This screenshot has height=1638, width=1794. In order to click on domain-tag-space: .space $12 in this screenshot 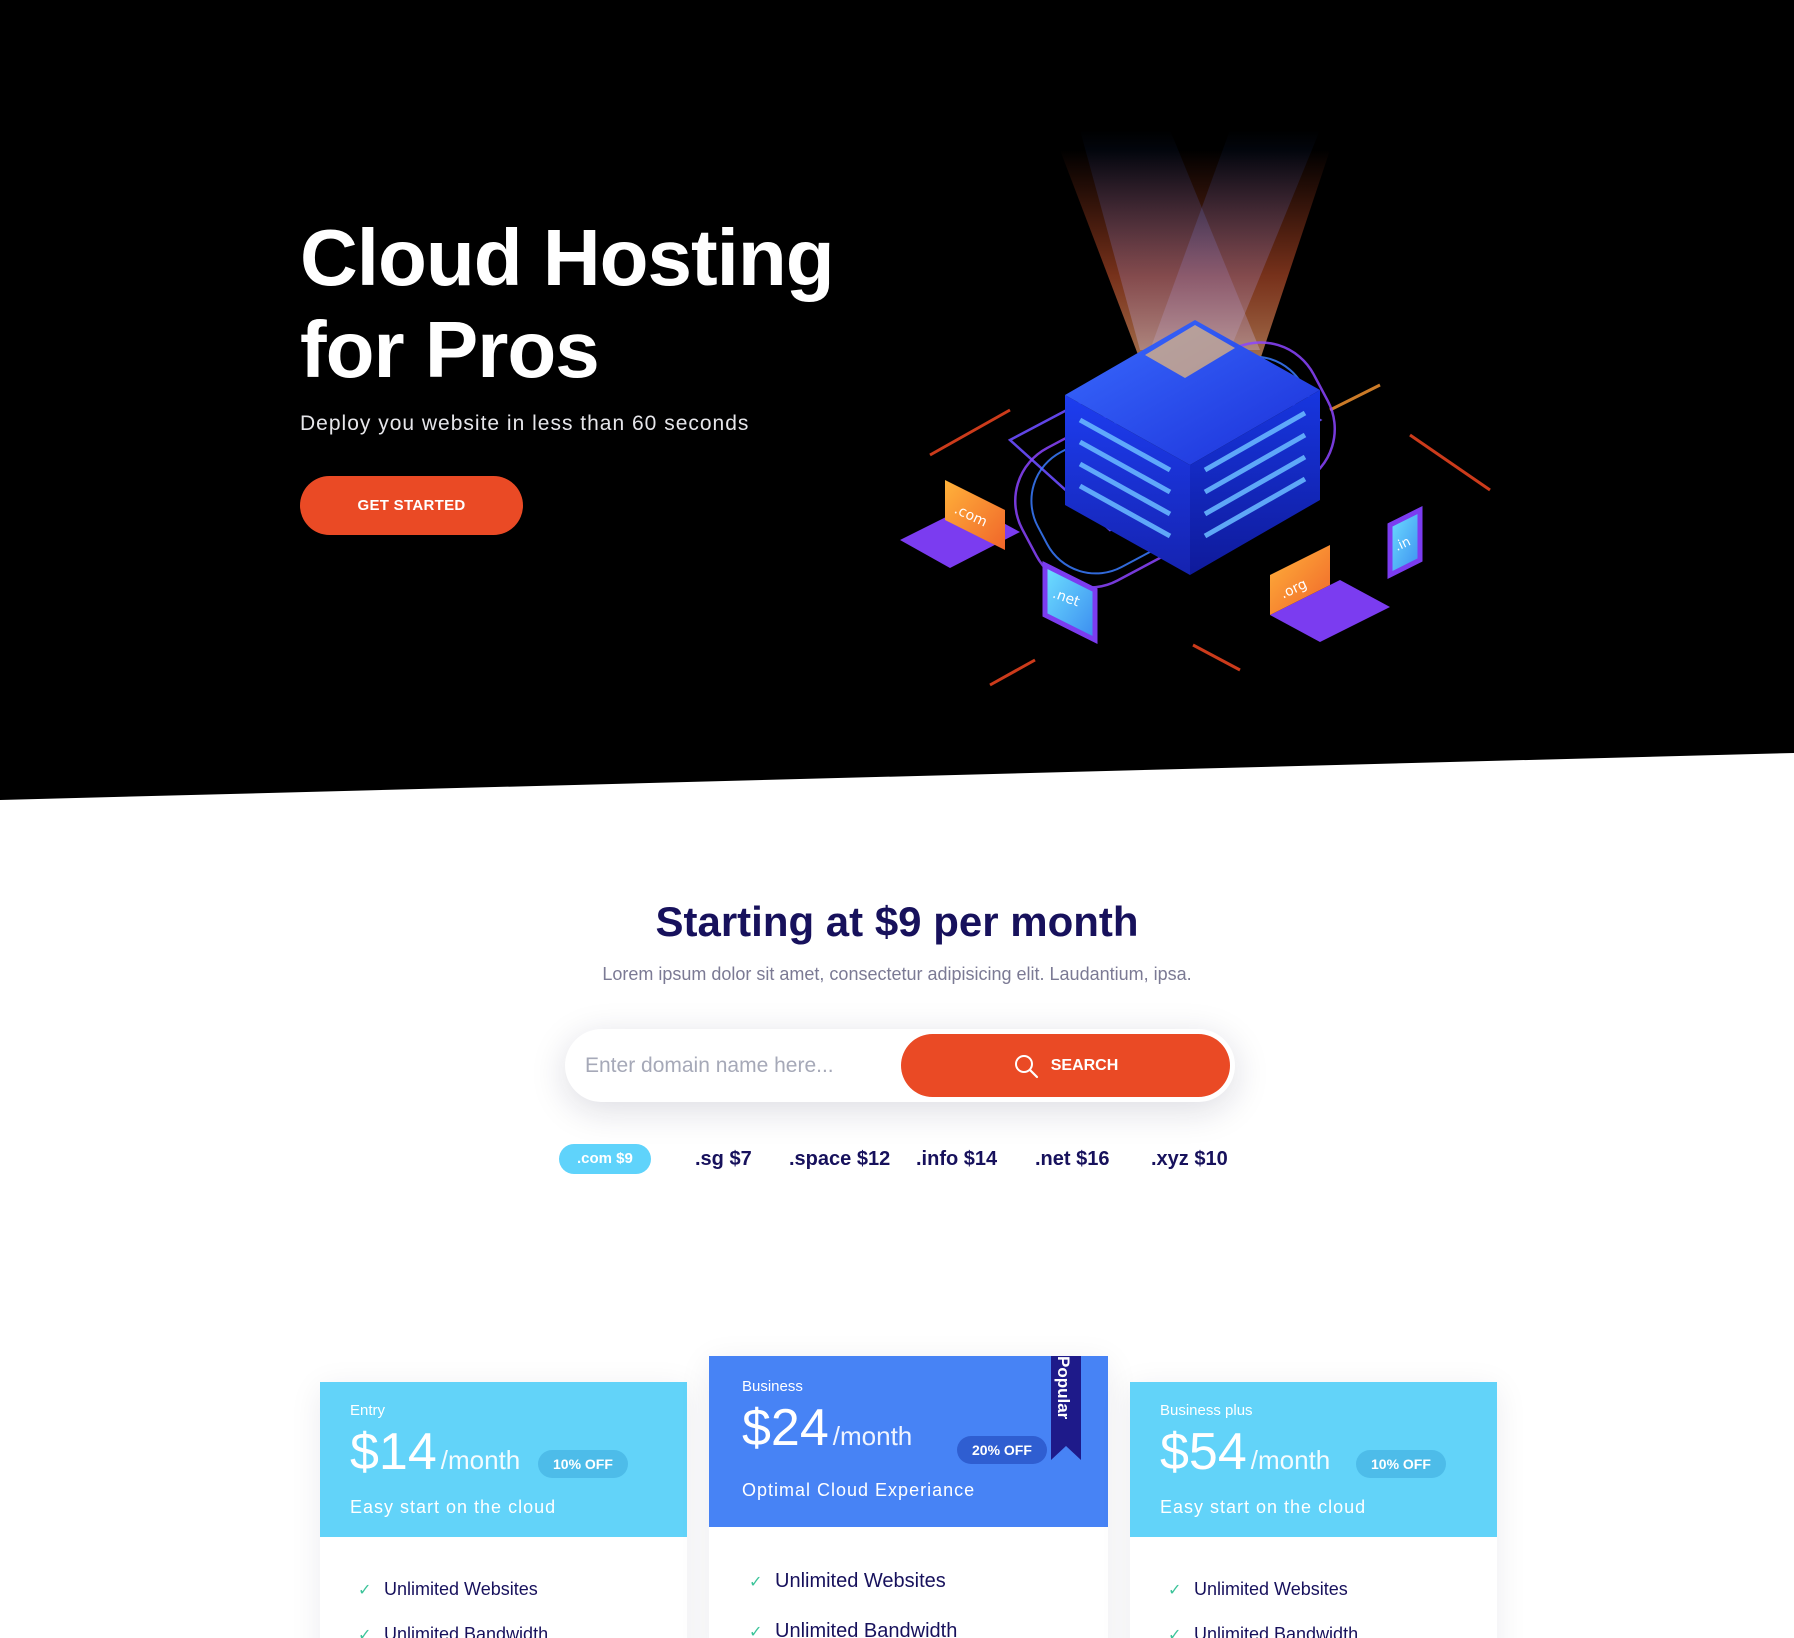, I will do `click(839, 1159)`.